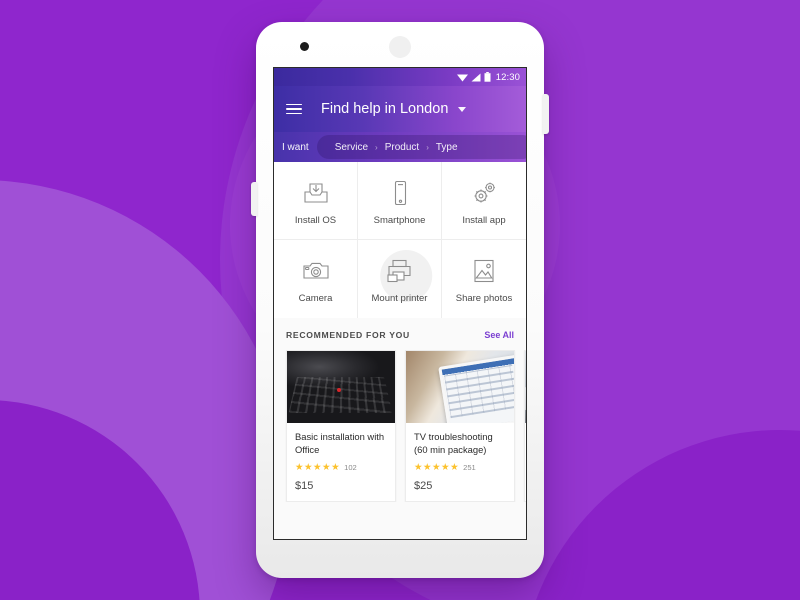 The height and width of the screenshot is (600, 800). Describe the element at coordinates (295, 147) in the screenshot. I see `breadcrumb-prefix-label: I want` at that location.